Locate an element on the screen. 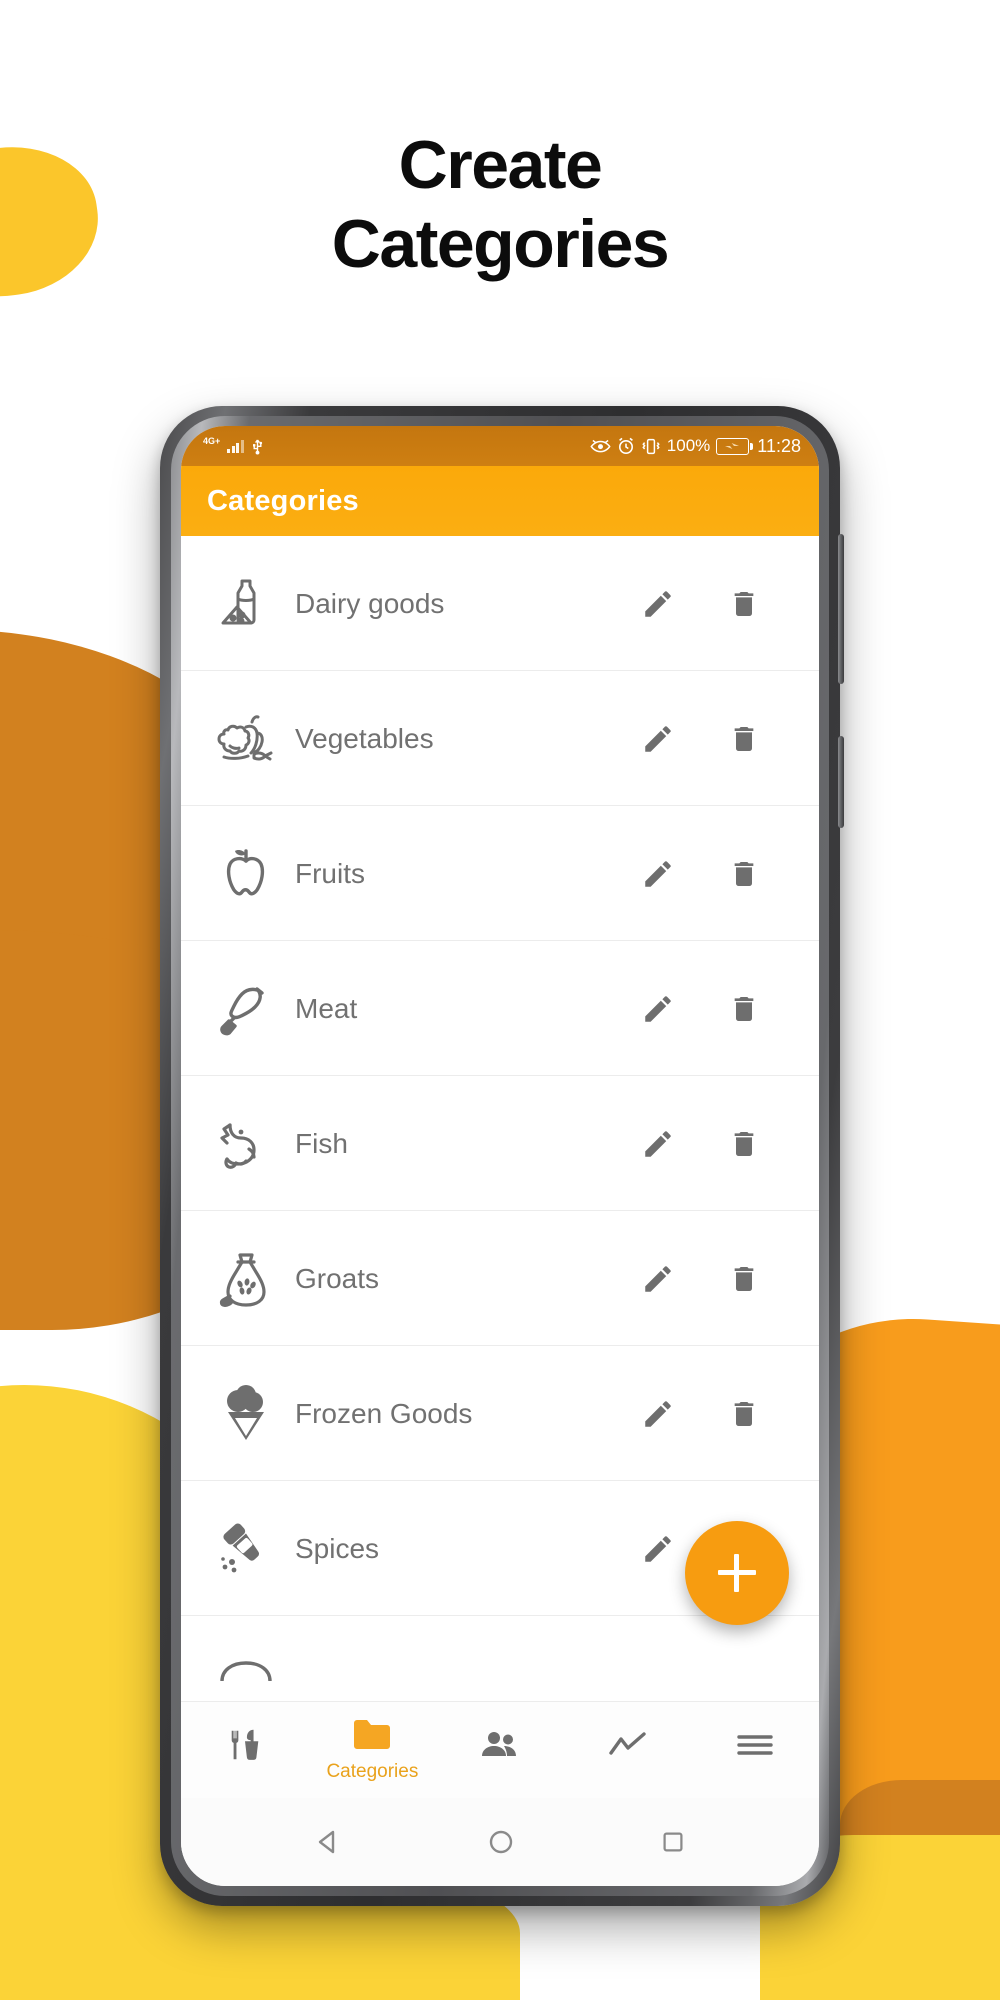 The image size is (1000, 2000). nav-item-statistics is located at coordinates (628, 1750).